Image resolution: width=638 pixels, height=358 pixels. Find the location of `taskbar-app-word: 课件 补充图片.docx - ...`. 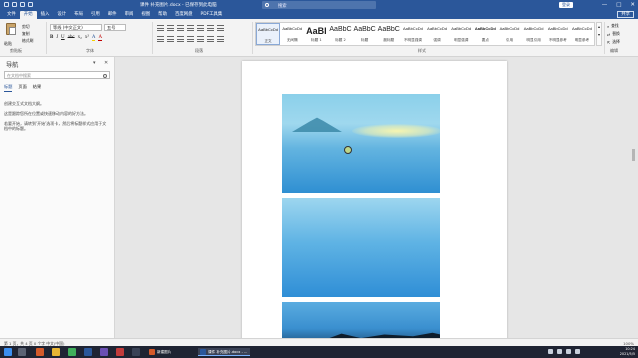

taskbar-app-word: 课件 补充图片.docx - ... is located at coordinates (224, 352).